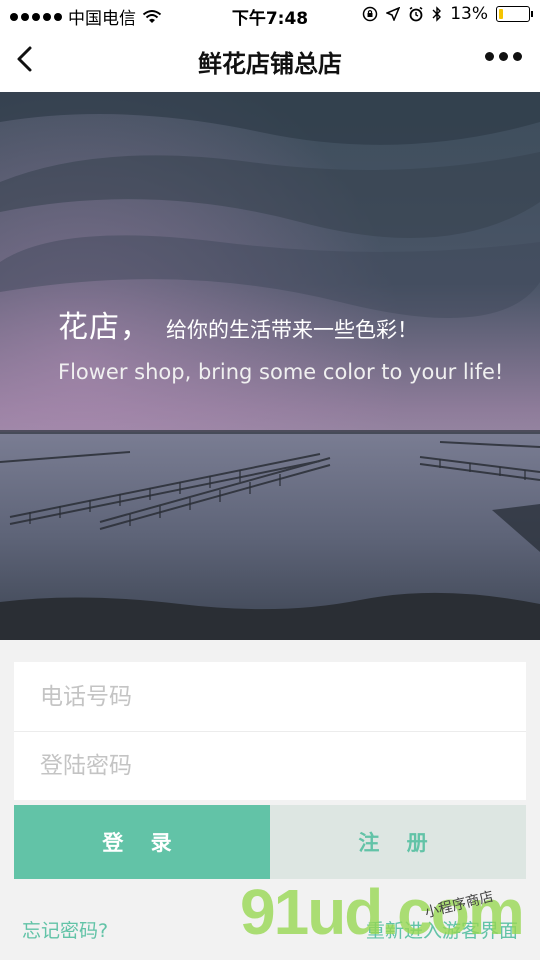 The height and width of the screenshot is (960, 540). Describe the element at coordinates (65, 929) in the screenshot. I see `forgot-password-link: 忘记密码?` at that location.